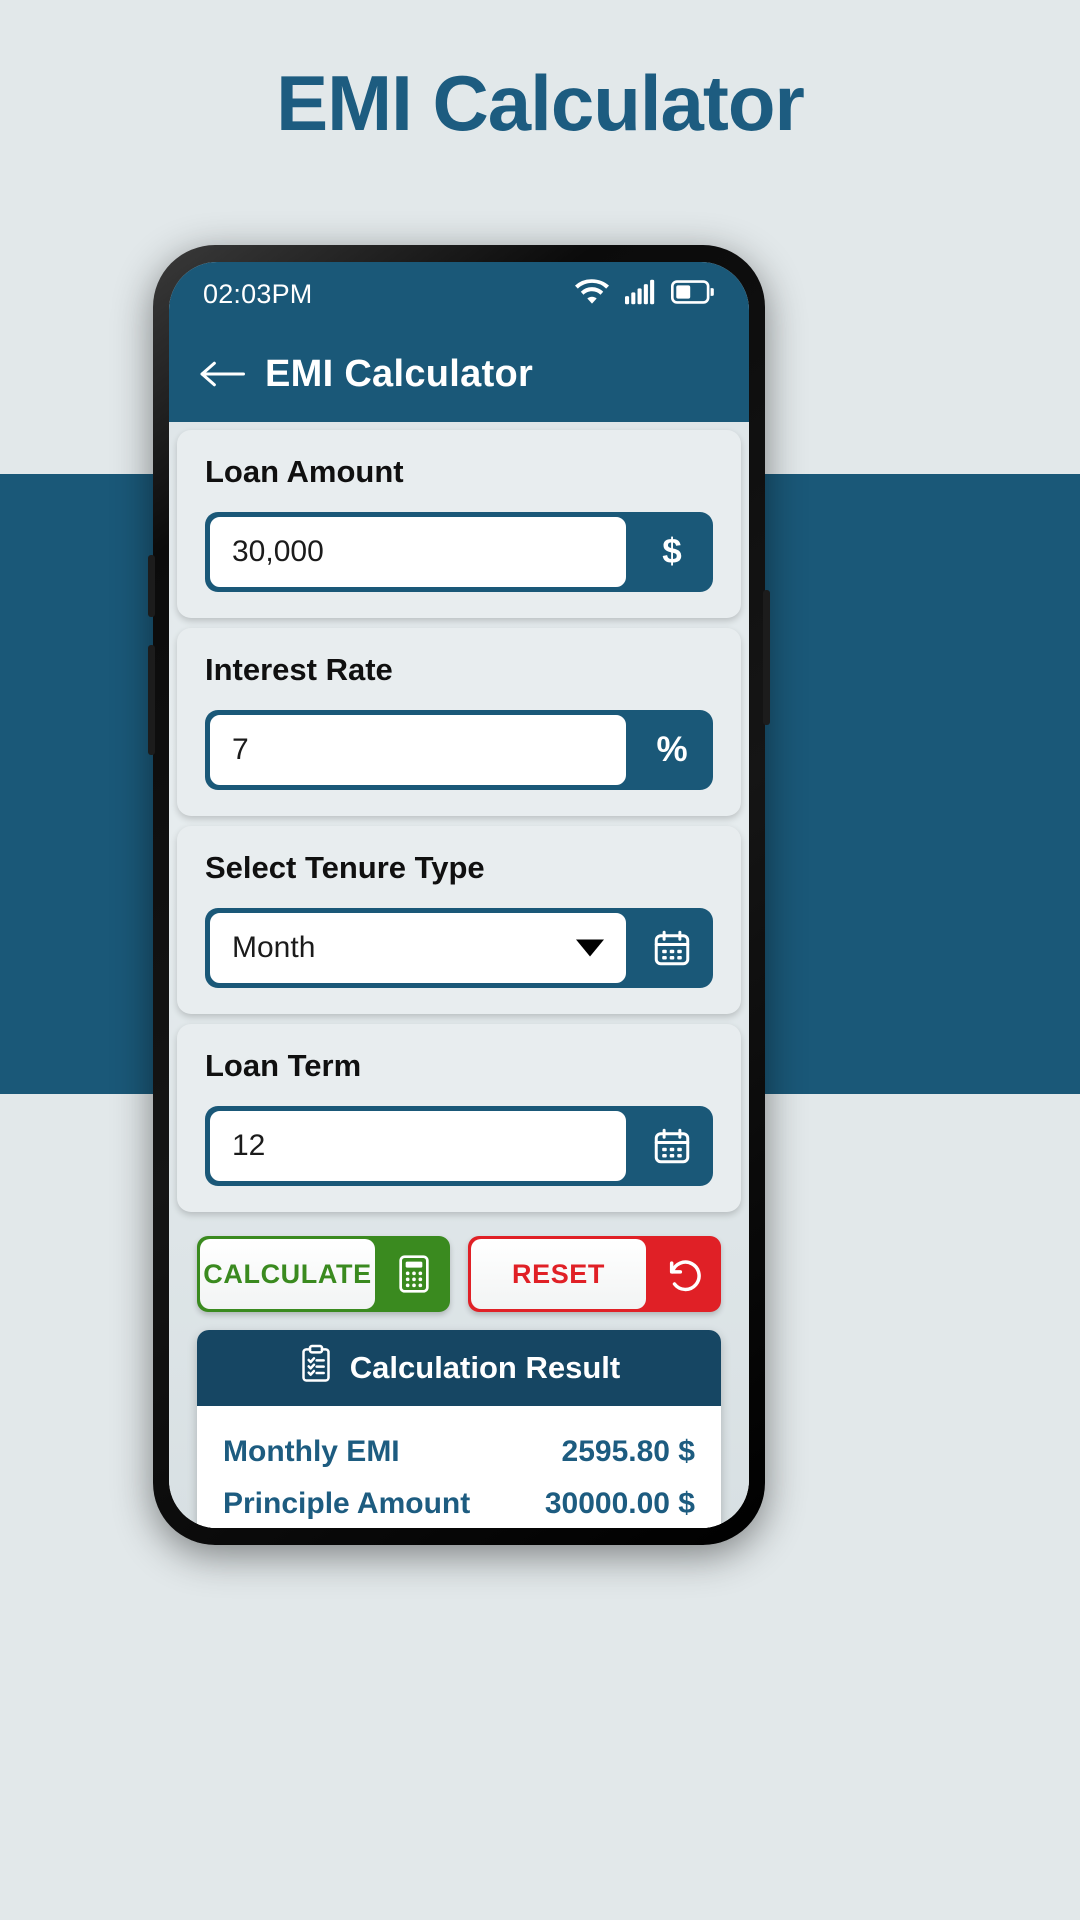 The height and width of the screenshot is (1920, 1080). What do you see at coordinates (316, 1368) in the screenshot?
I see `clipboard-checklist-icon` at bounding box center [316, 1368].